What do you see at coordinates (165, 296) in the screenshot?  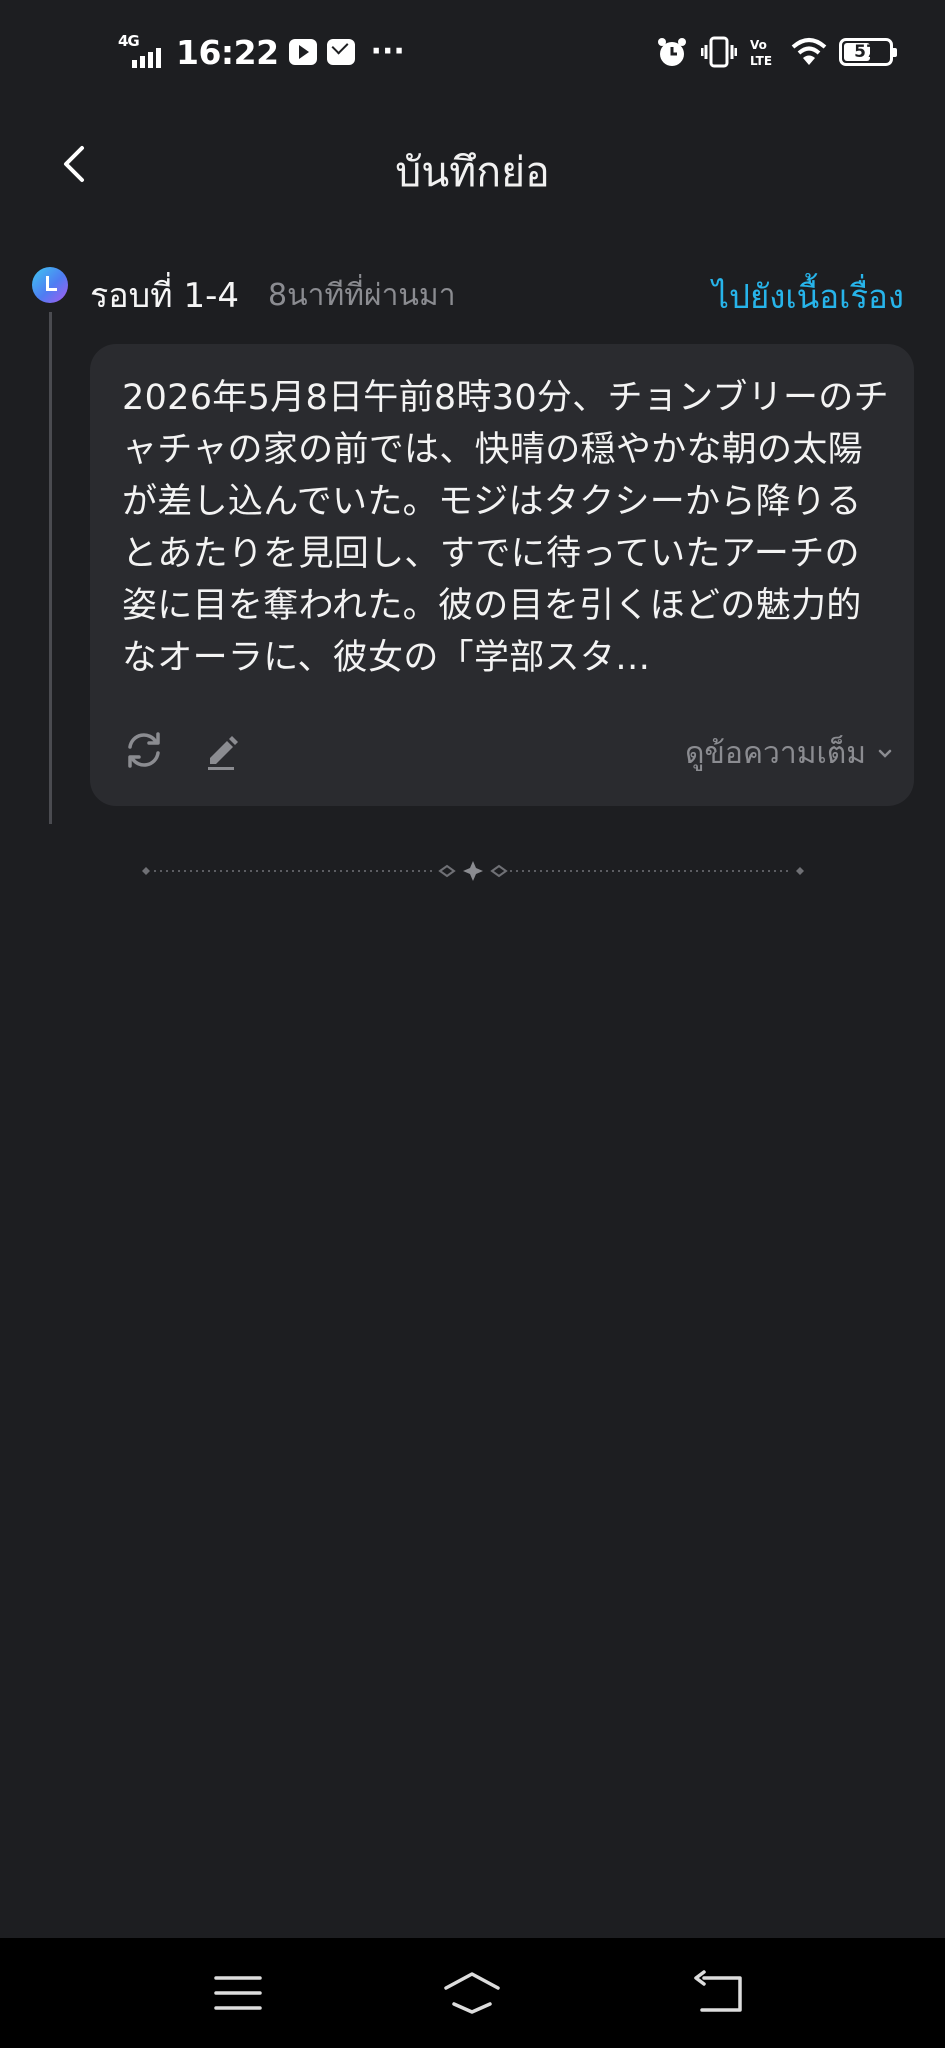 I see `round-label: รอบที่ 1-4` at bounding box center [165, 296].